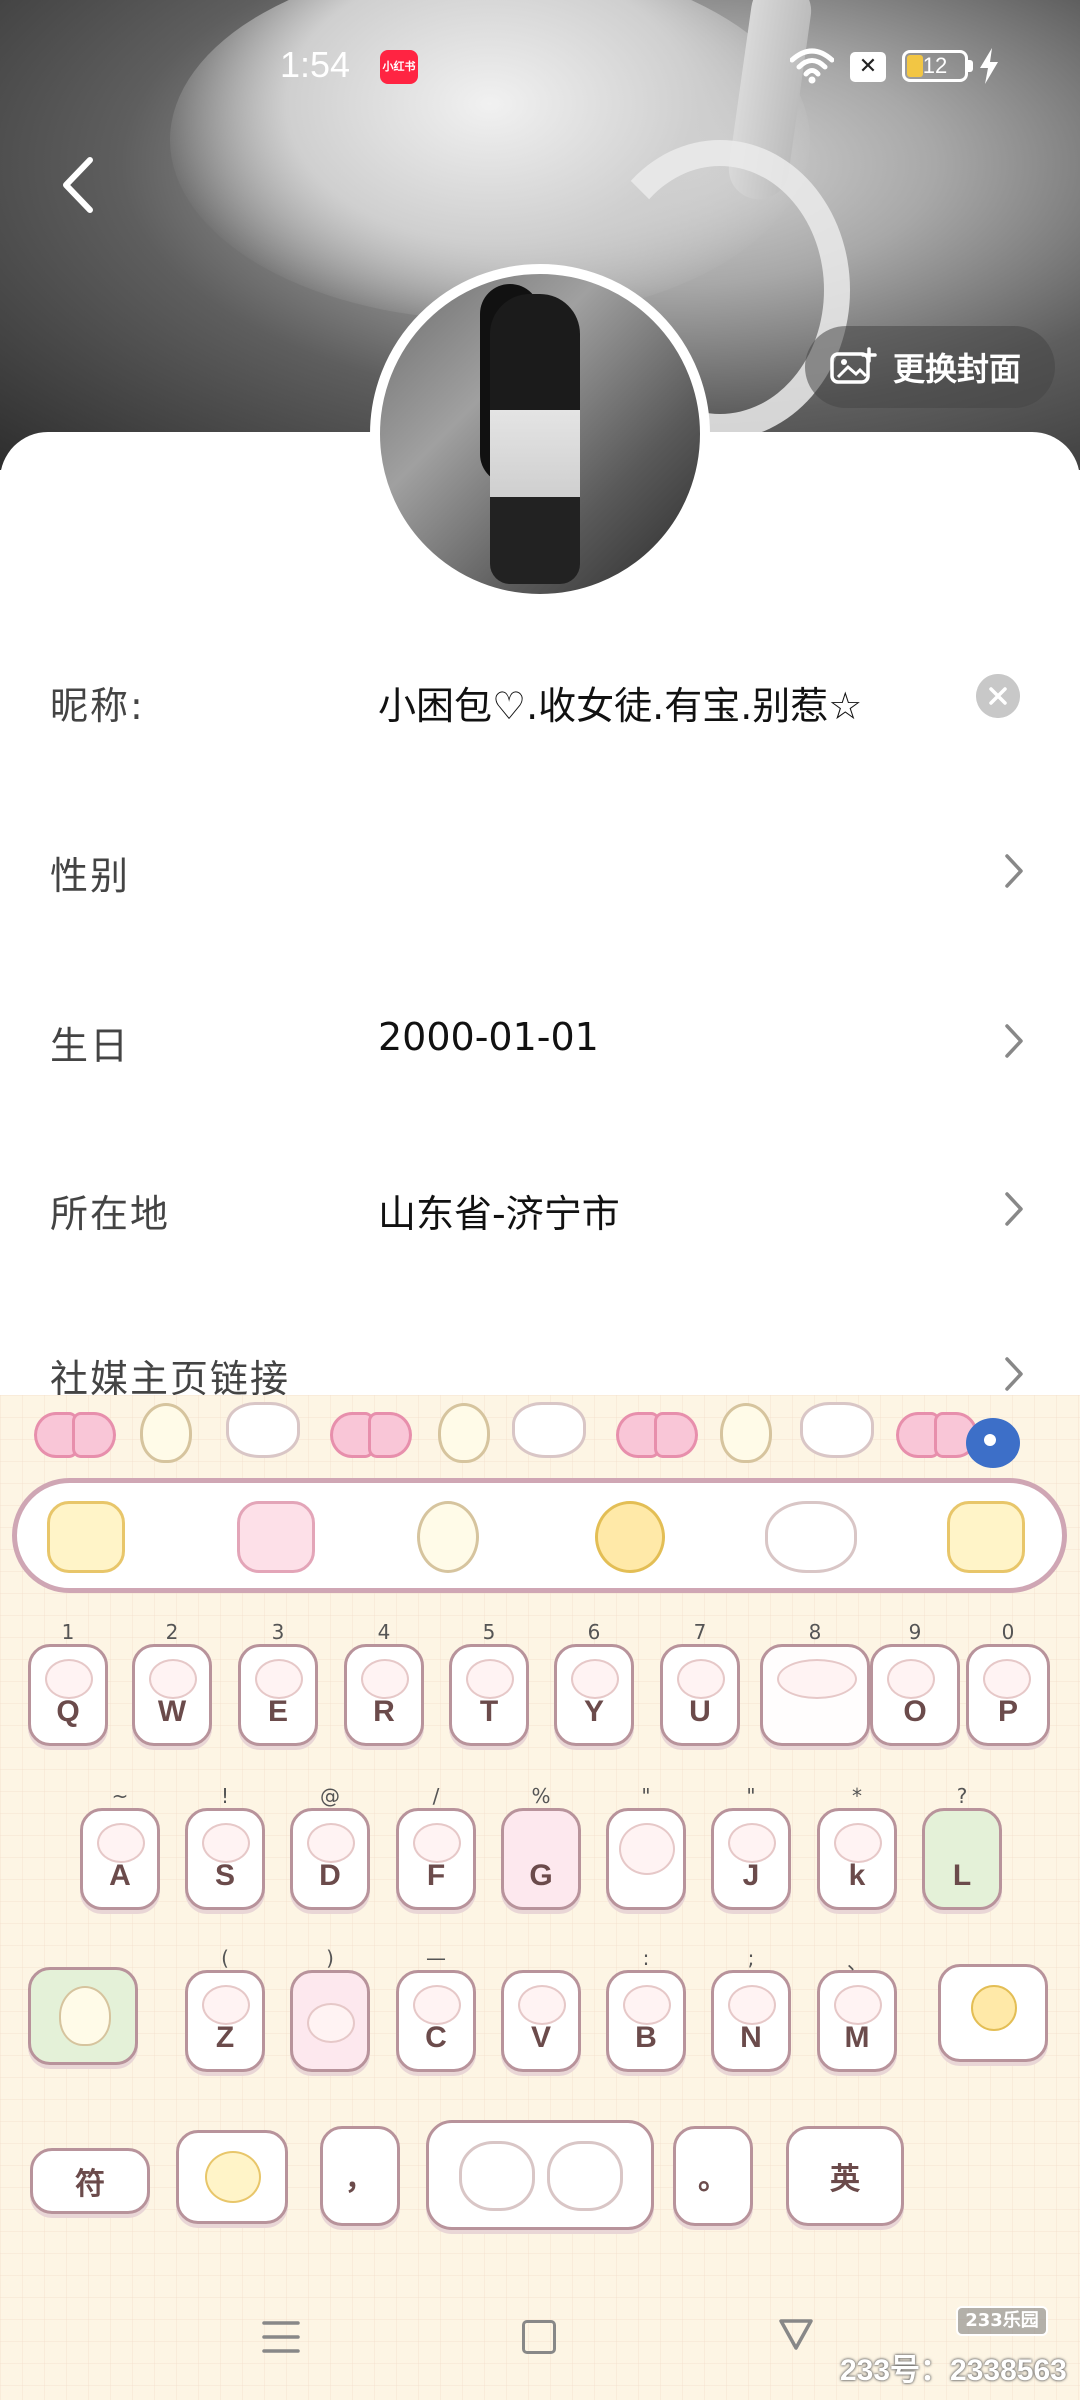 This screenshot has width=1080, height=2400. What do you see at coordinates (998, 696) in the screenshot?
I see `clear-input-icon` at bounding box center [998, 696].